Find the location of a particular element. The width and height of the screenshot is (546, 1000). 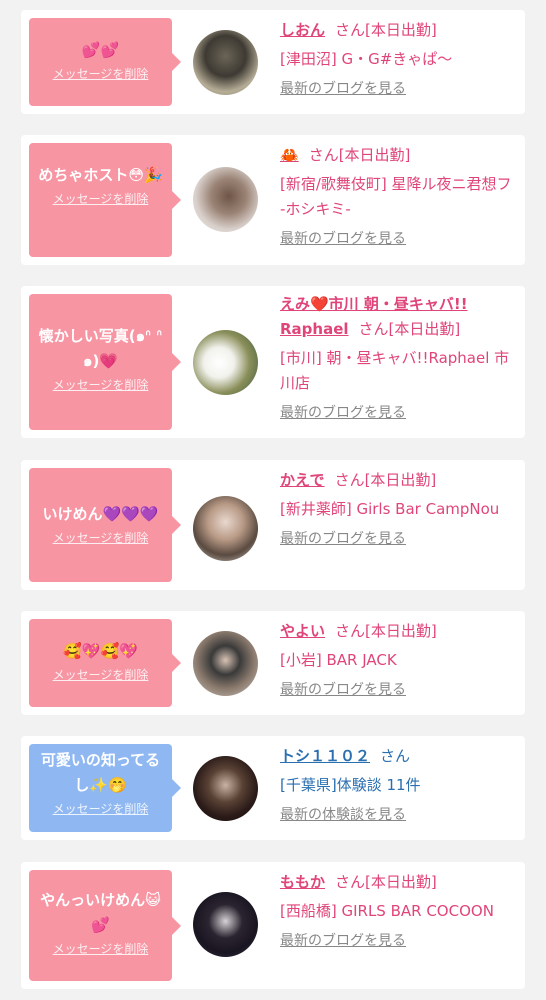

shop-info: [西船橋] GIRLS BAR COCOON is located at coordinates (387, 911).